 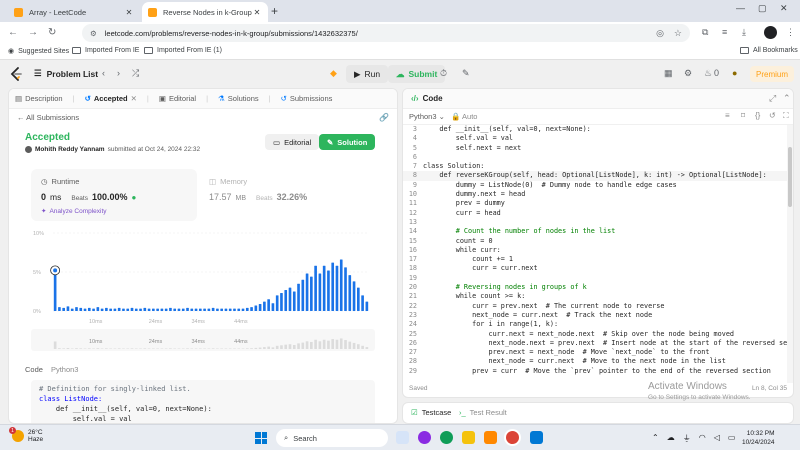 I want to click on solution-button: ✎ Solution, so click(x=347, y=142).